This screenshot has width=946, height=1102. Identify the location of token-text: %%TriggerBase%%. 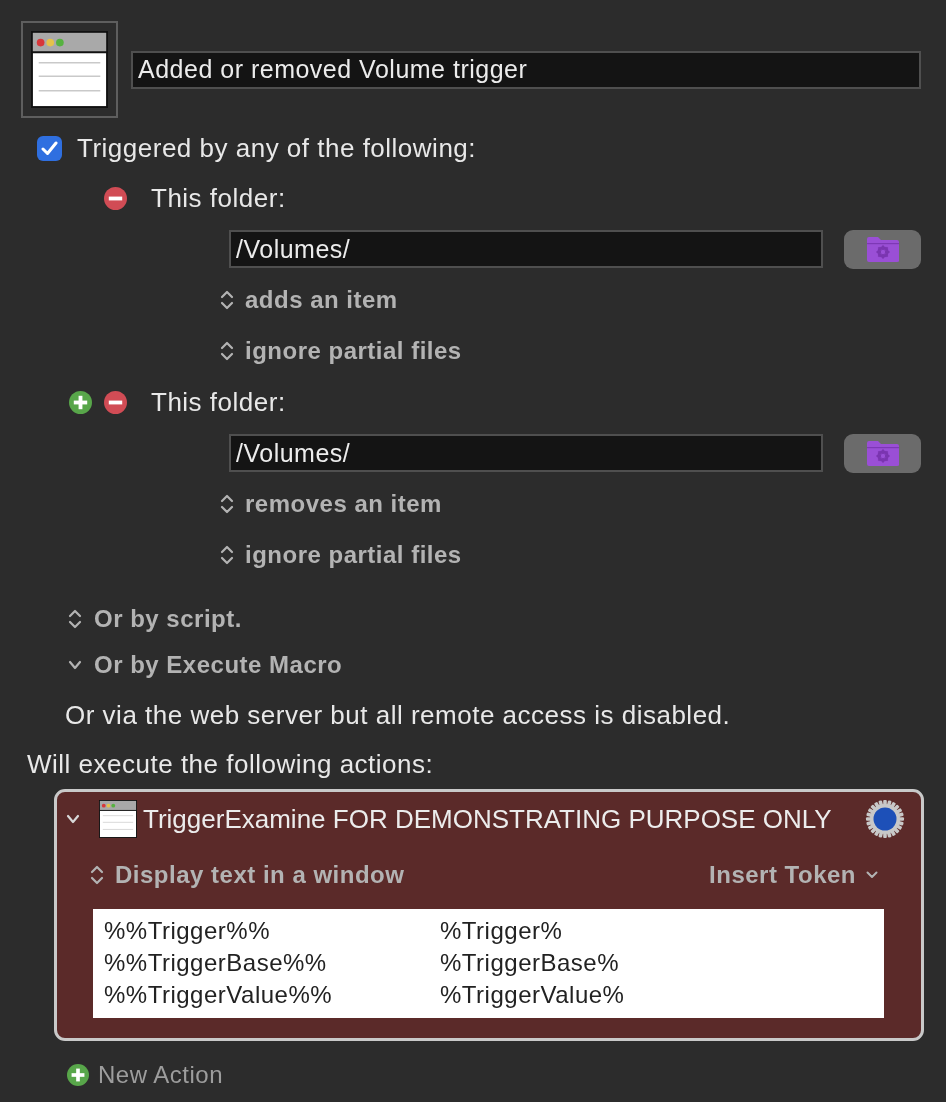
(215, 963).